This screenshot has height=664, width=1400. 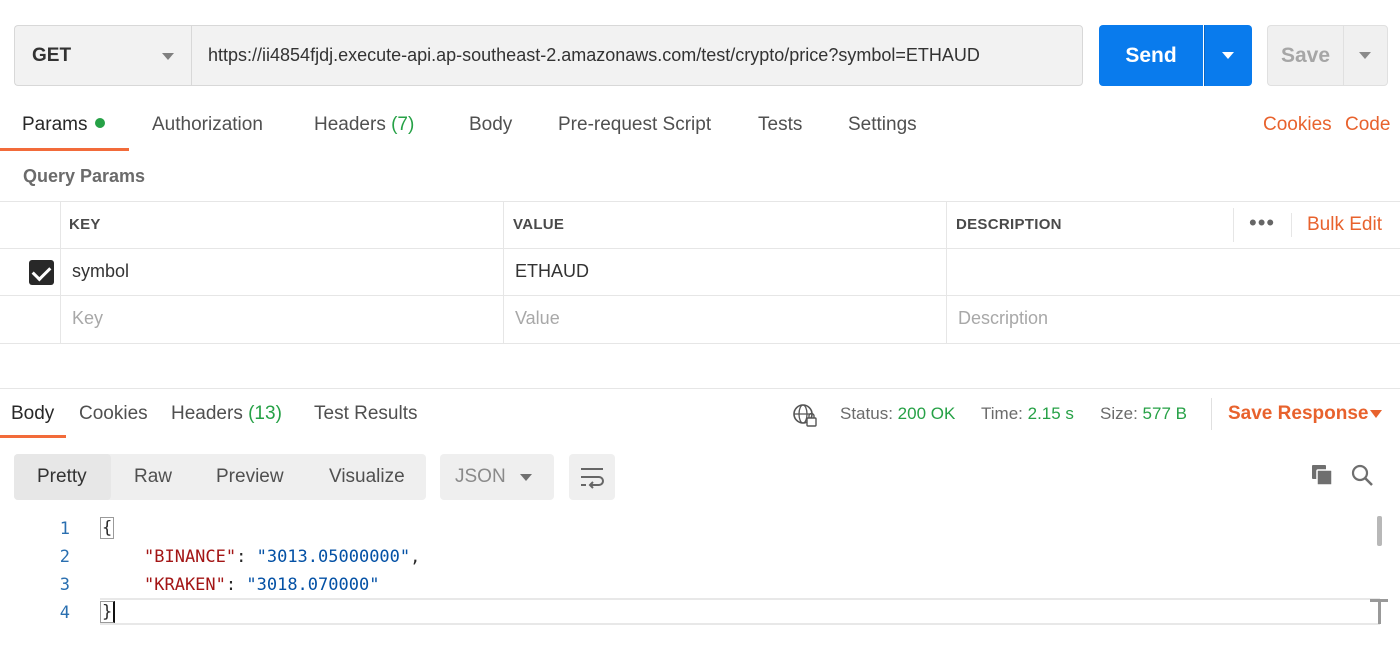 I want to click on response-divider, so click(x=700, y=388).